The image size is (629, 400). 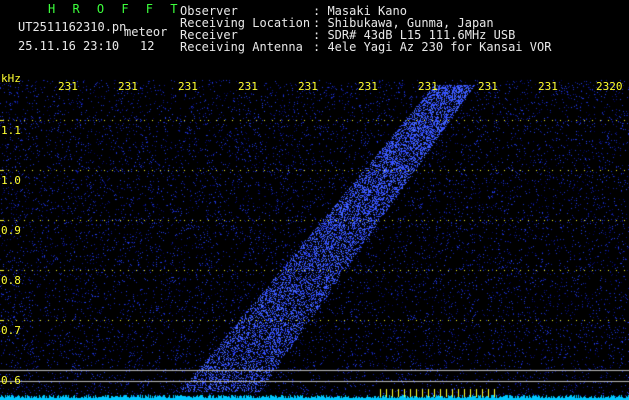 I want to click on y-tick: 0.9, so click(x=11, y=230).